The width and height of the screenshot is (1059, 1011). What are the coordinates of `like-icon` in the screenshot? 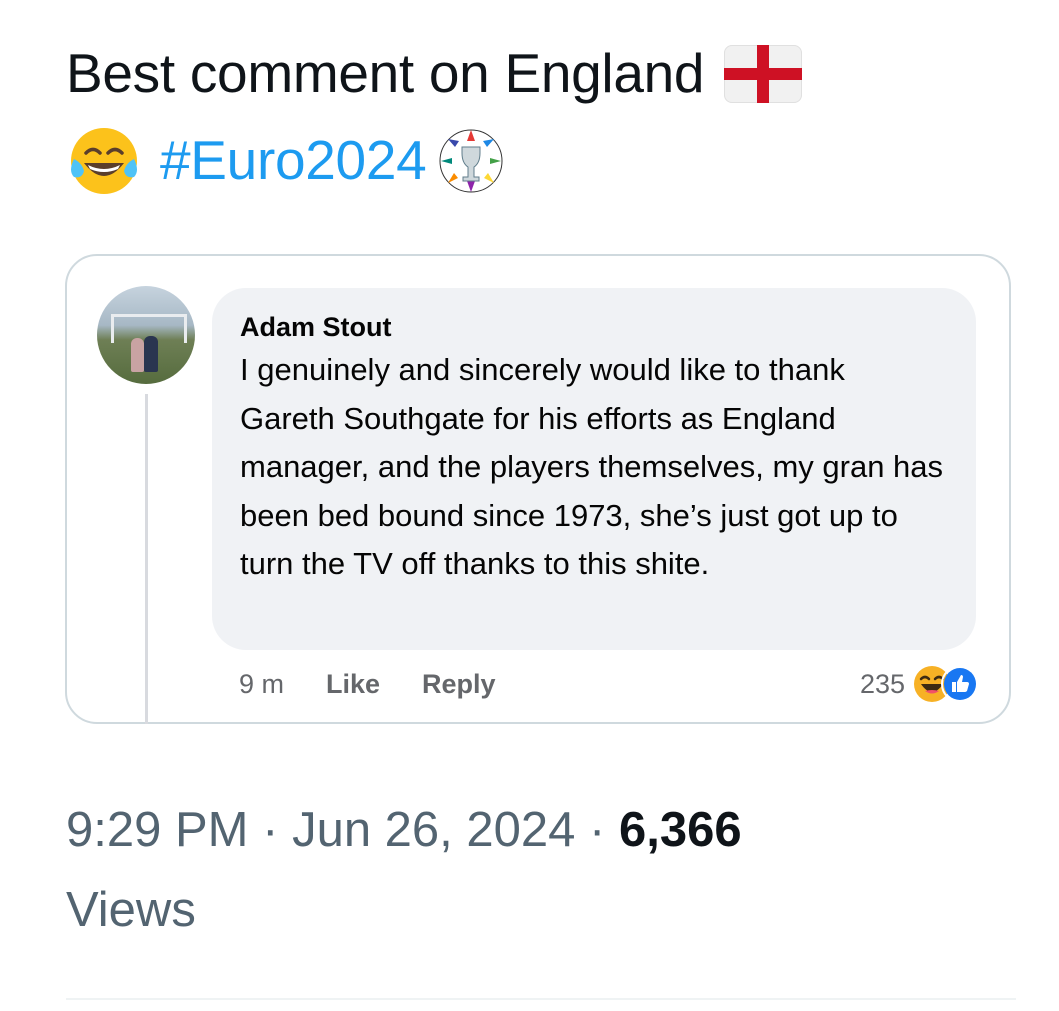 It's located at (960, 684).